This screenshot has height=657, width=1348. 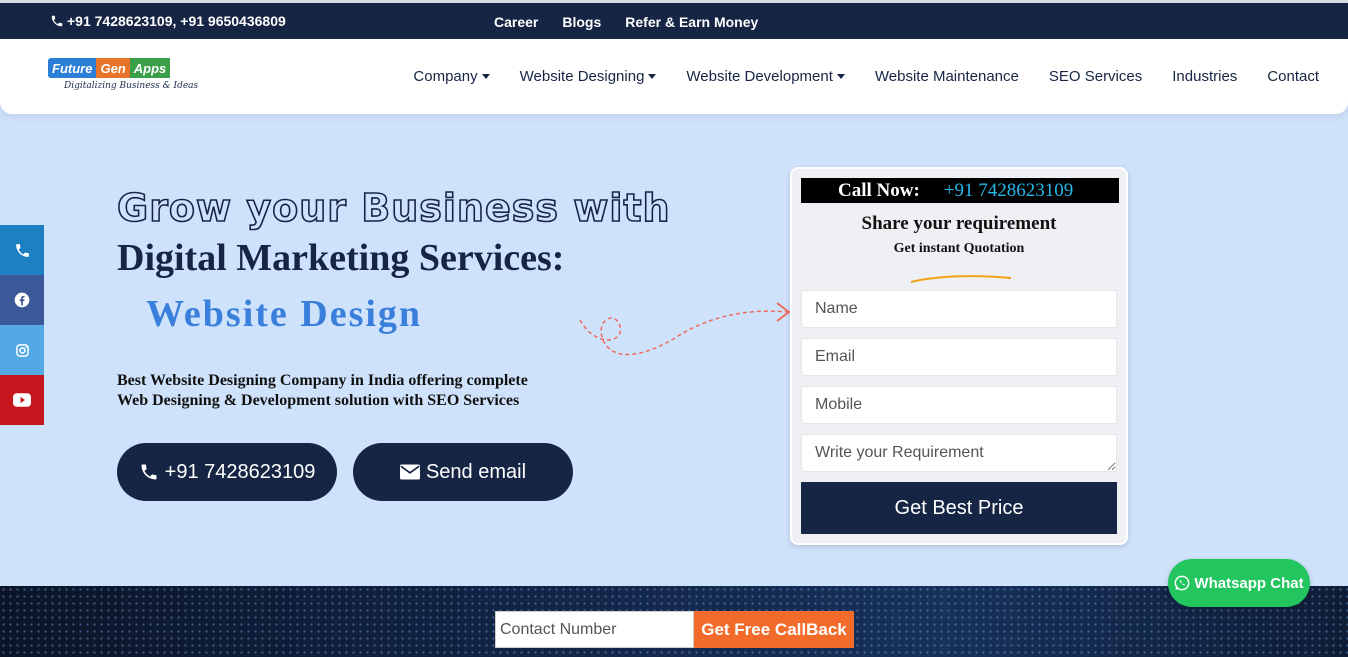 I want to click on topbar-link-refer: Refer & Earn Money, so click(x=691, y=22).